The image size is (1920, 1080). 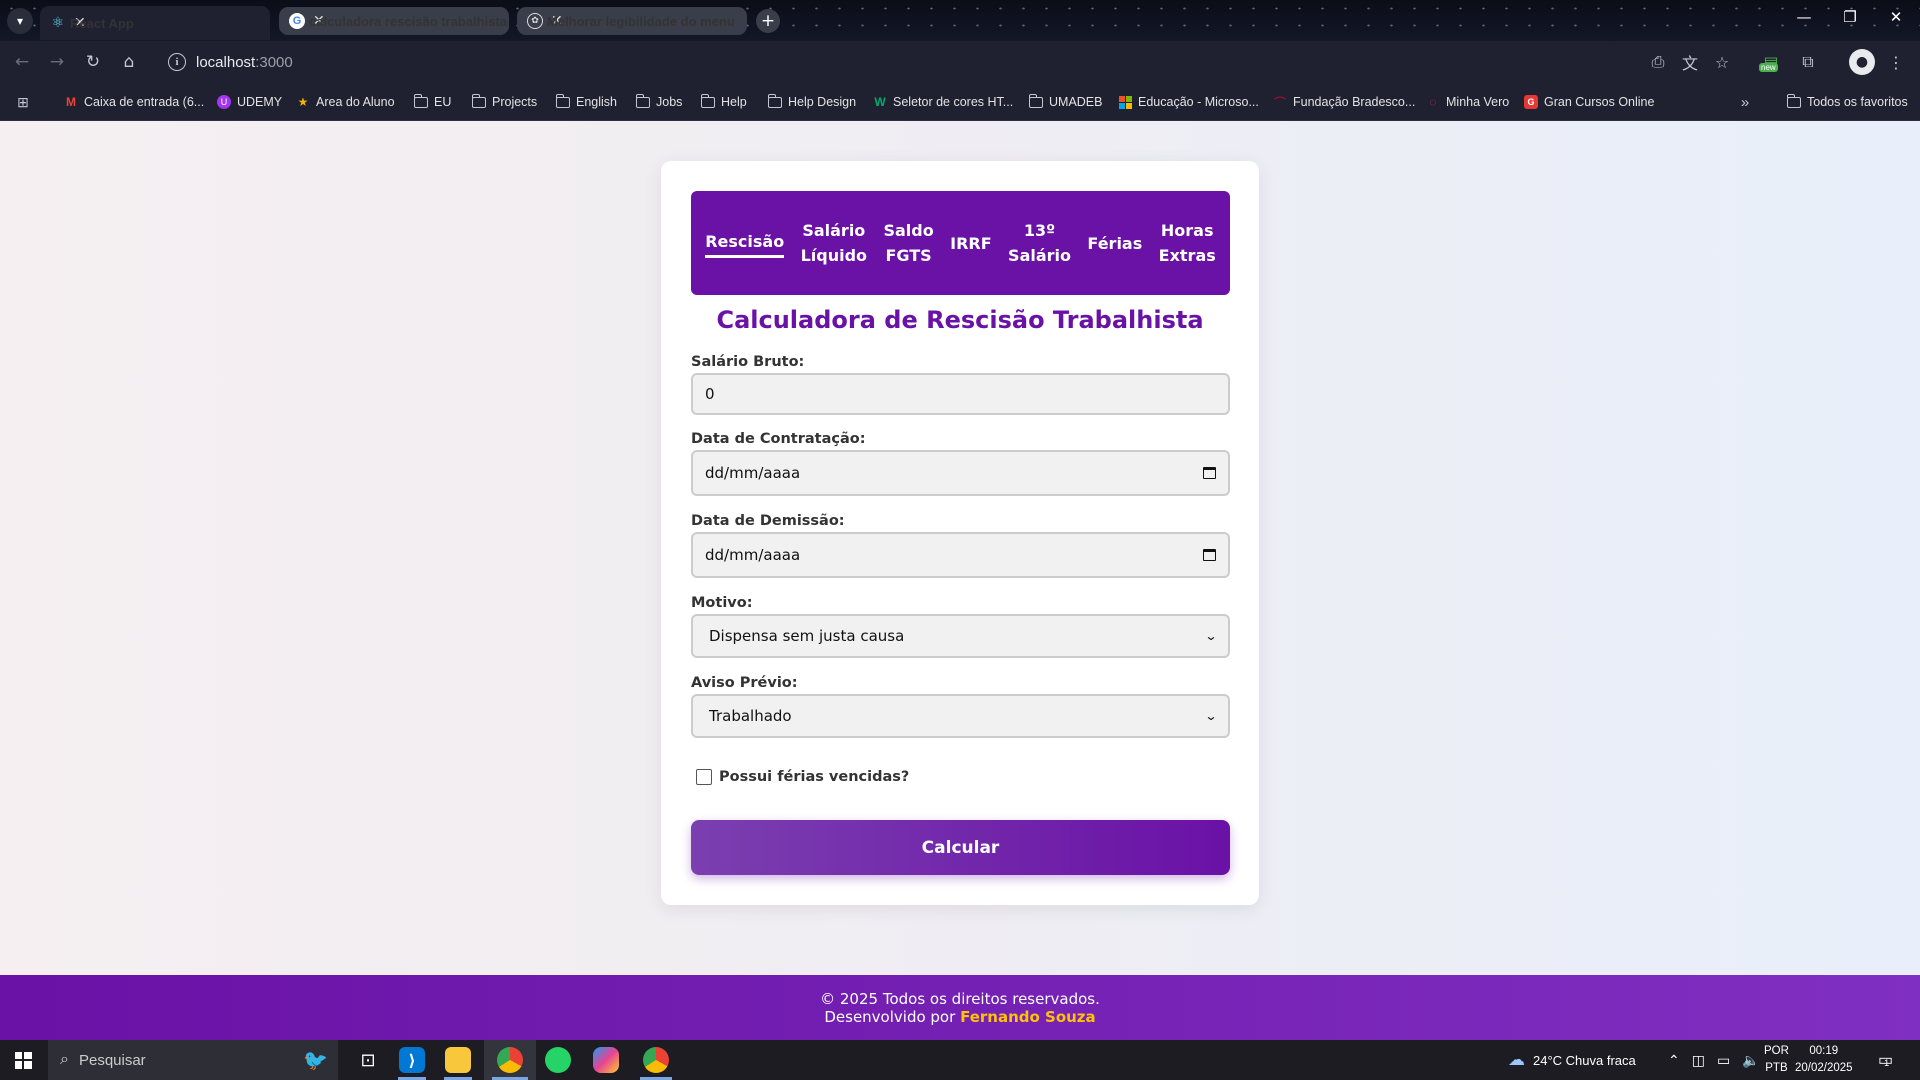 What do you see at coordinates (768, 521) in the screenshot?
I see `demissao-label: Data de Demissão:` at bounding box center [768, 521].